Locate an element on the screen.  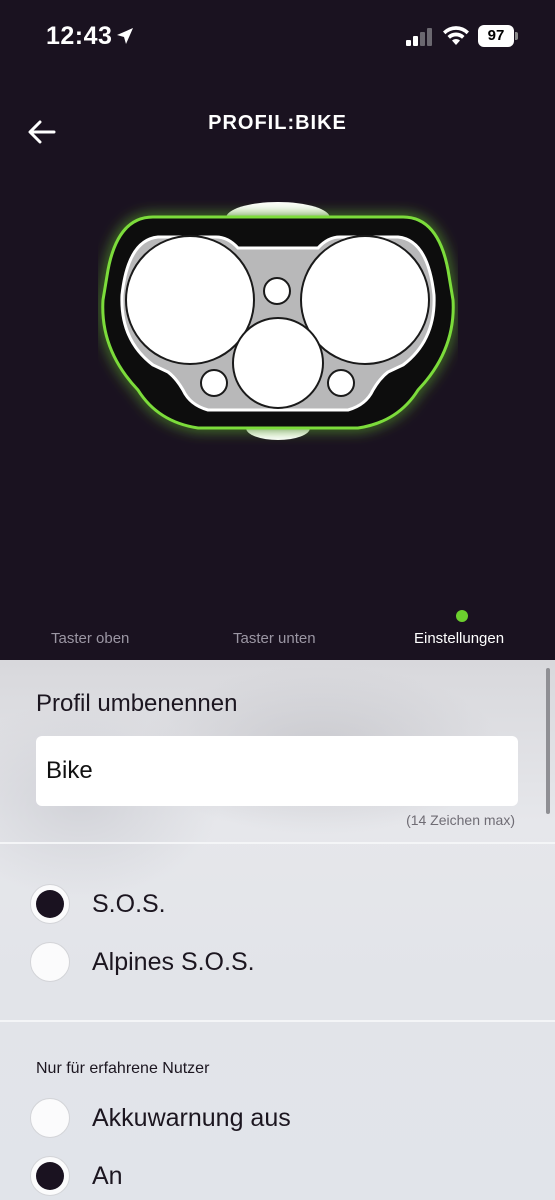
tab-taster-oben: Taster oben is located at coordinates (90, 638).